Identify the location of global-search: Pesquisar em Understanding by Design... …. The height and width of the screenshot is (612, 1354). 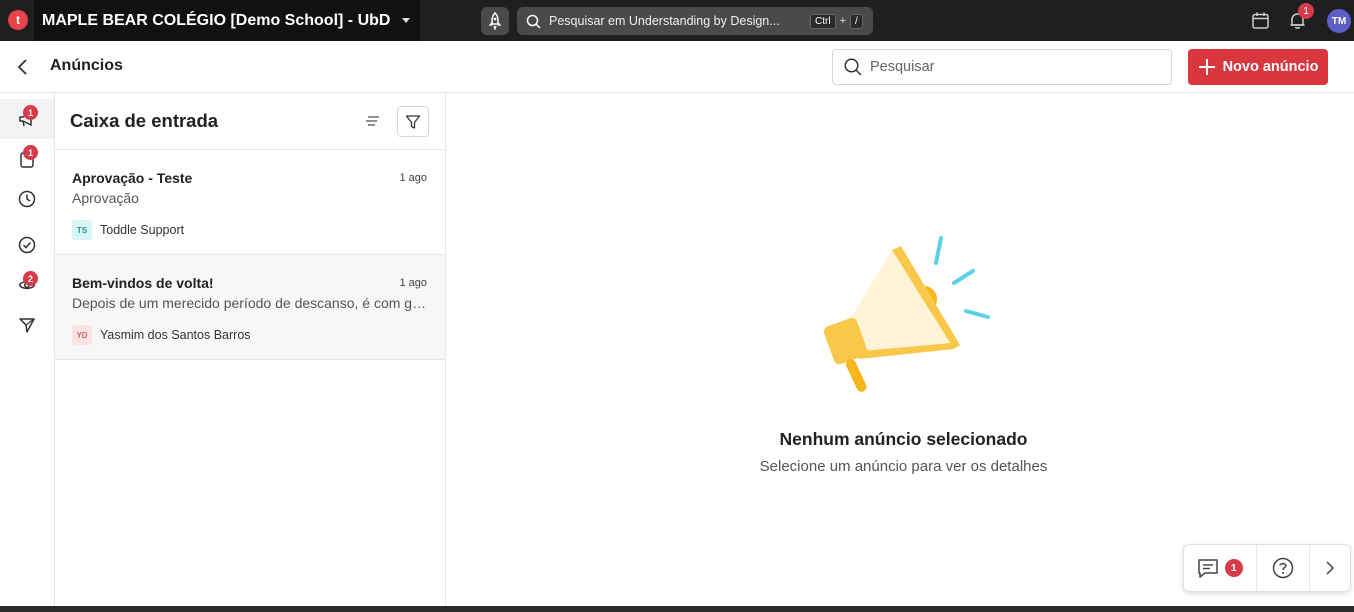
(695, 21).